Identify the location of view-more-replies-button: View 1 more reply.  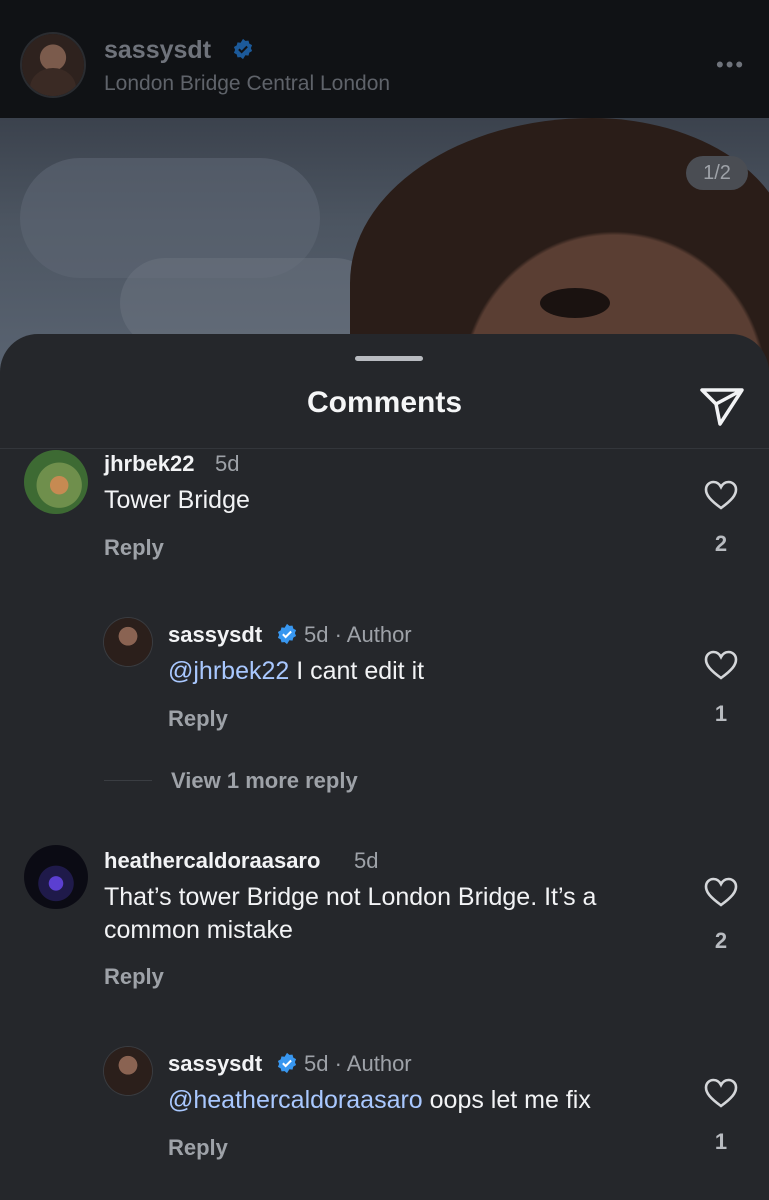
(264, 781).